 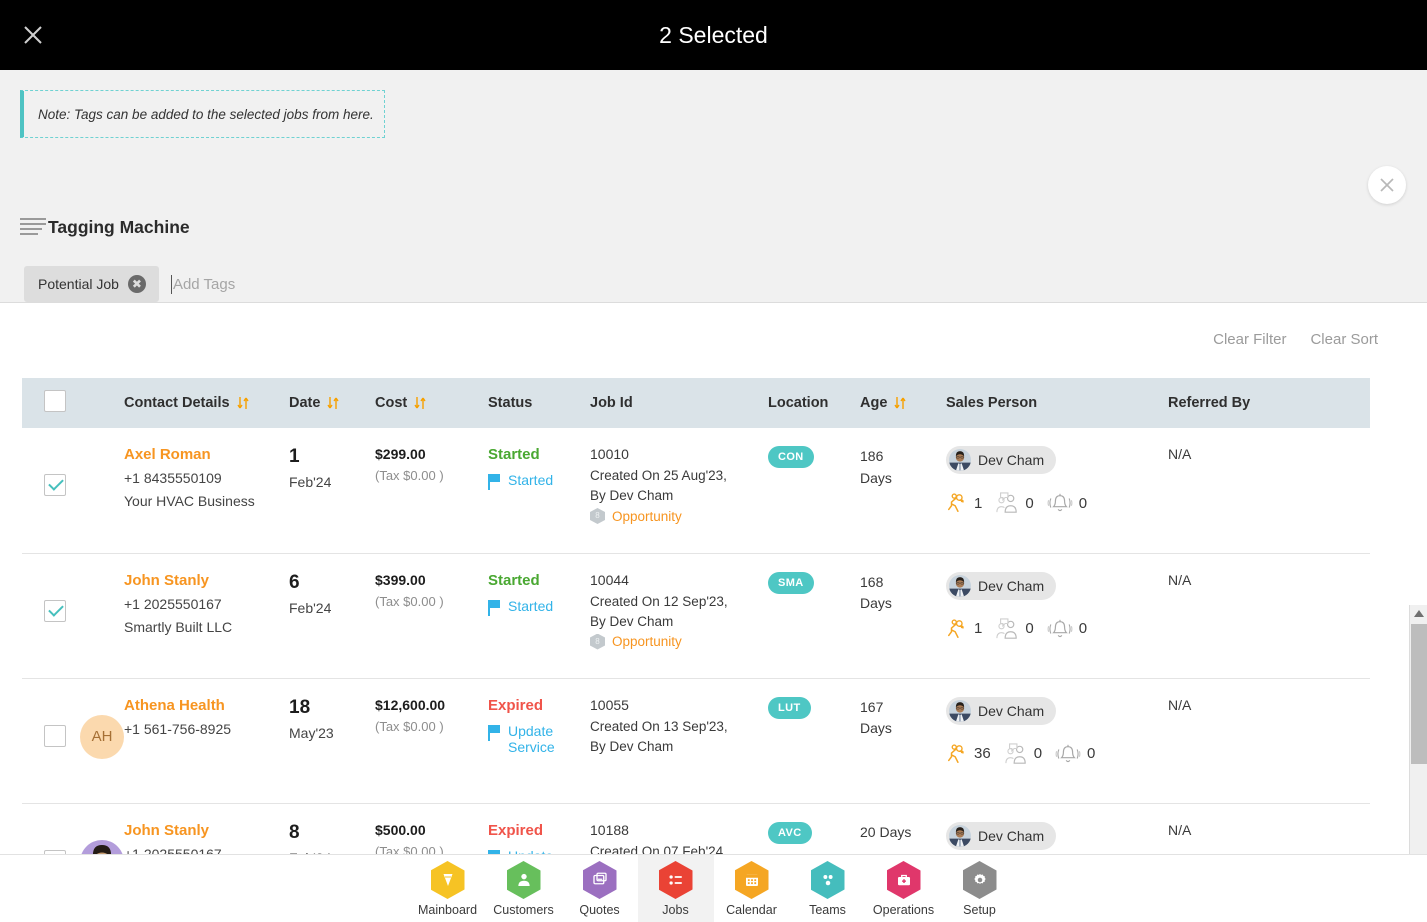 What do you see at coordinates (1038, 753) in the screenshot?
I see `metric-people-count: 0` at bounding box center [1038, 753].